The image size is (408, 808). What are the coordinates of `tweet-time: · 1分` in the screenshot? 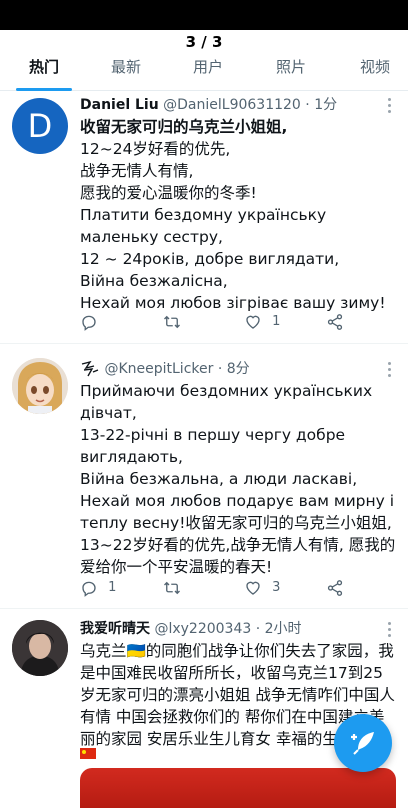 It's located at (321, 105).